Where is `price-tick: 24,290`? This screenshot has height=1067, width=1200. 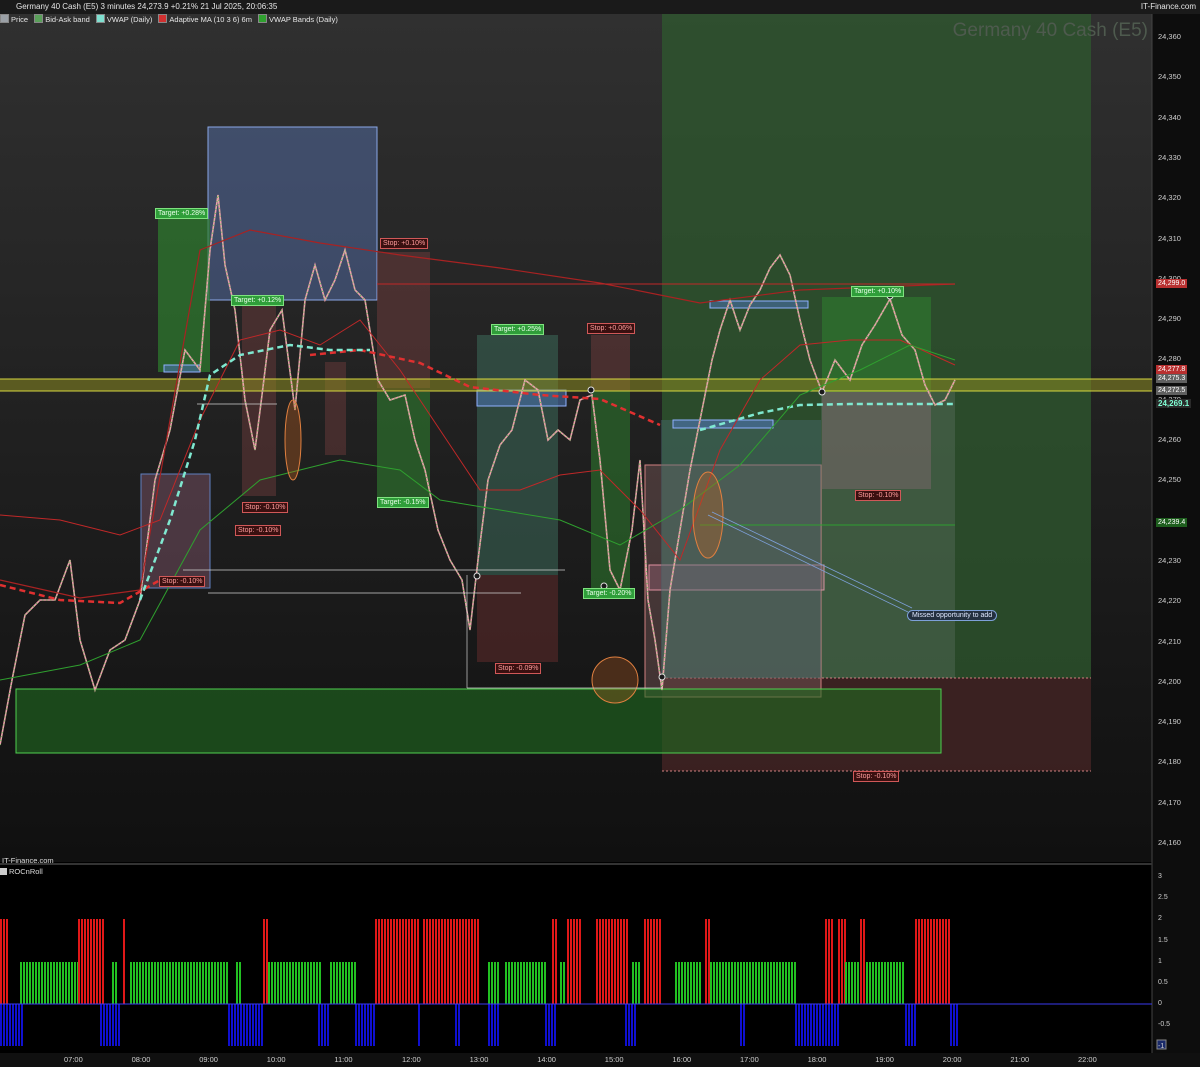 price-tick: 24,290 is located at coordinates (1169, 319).